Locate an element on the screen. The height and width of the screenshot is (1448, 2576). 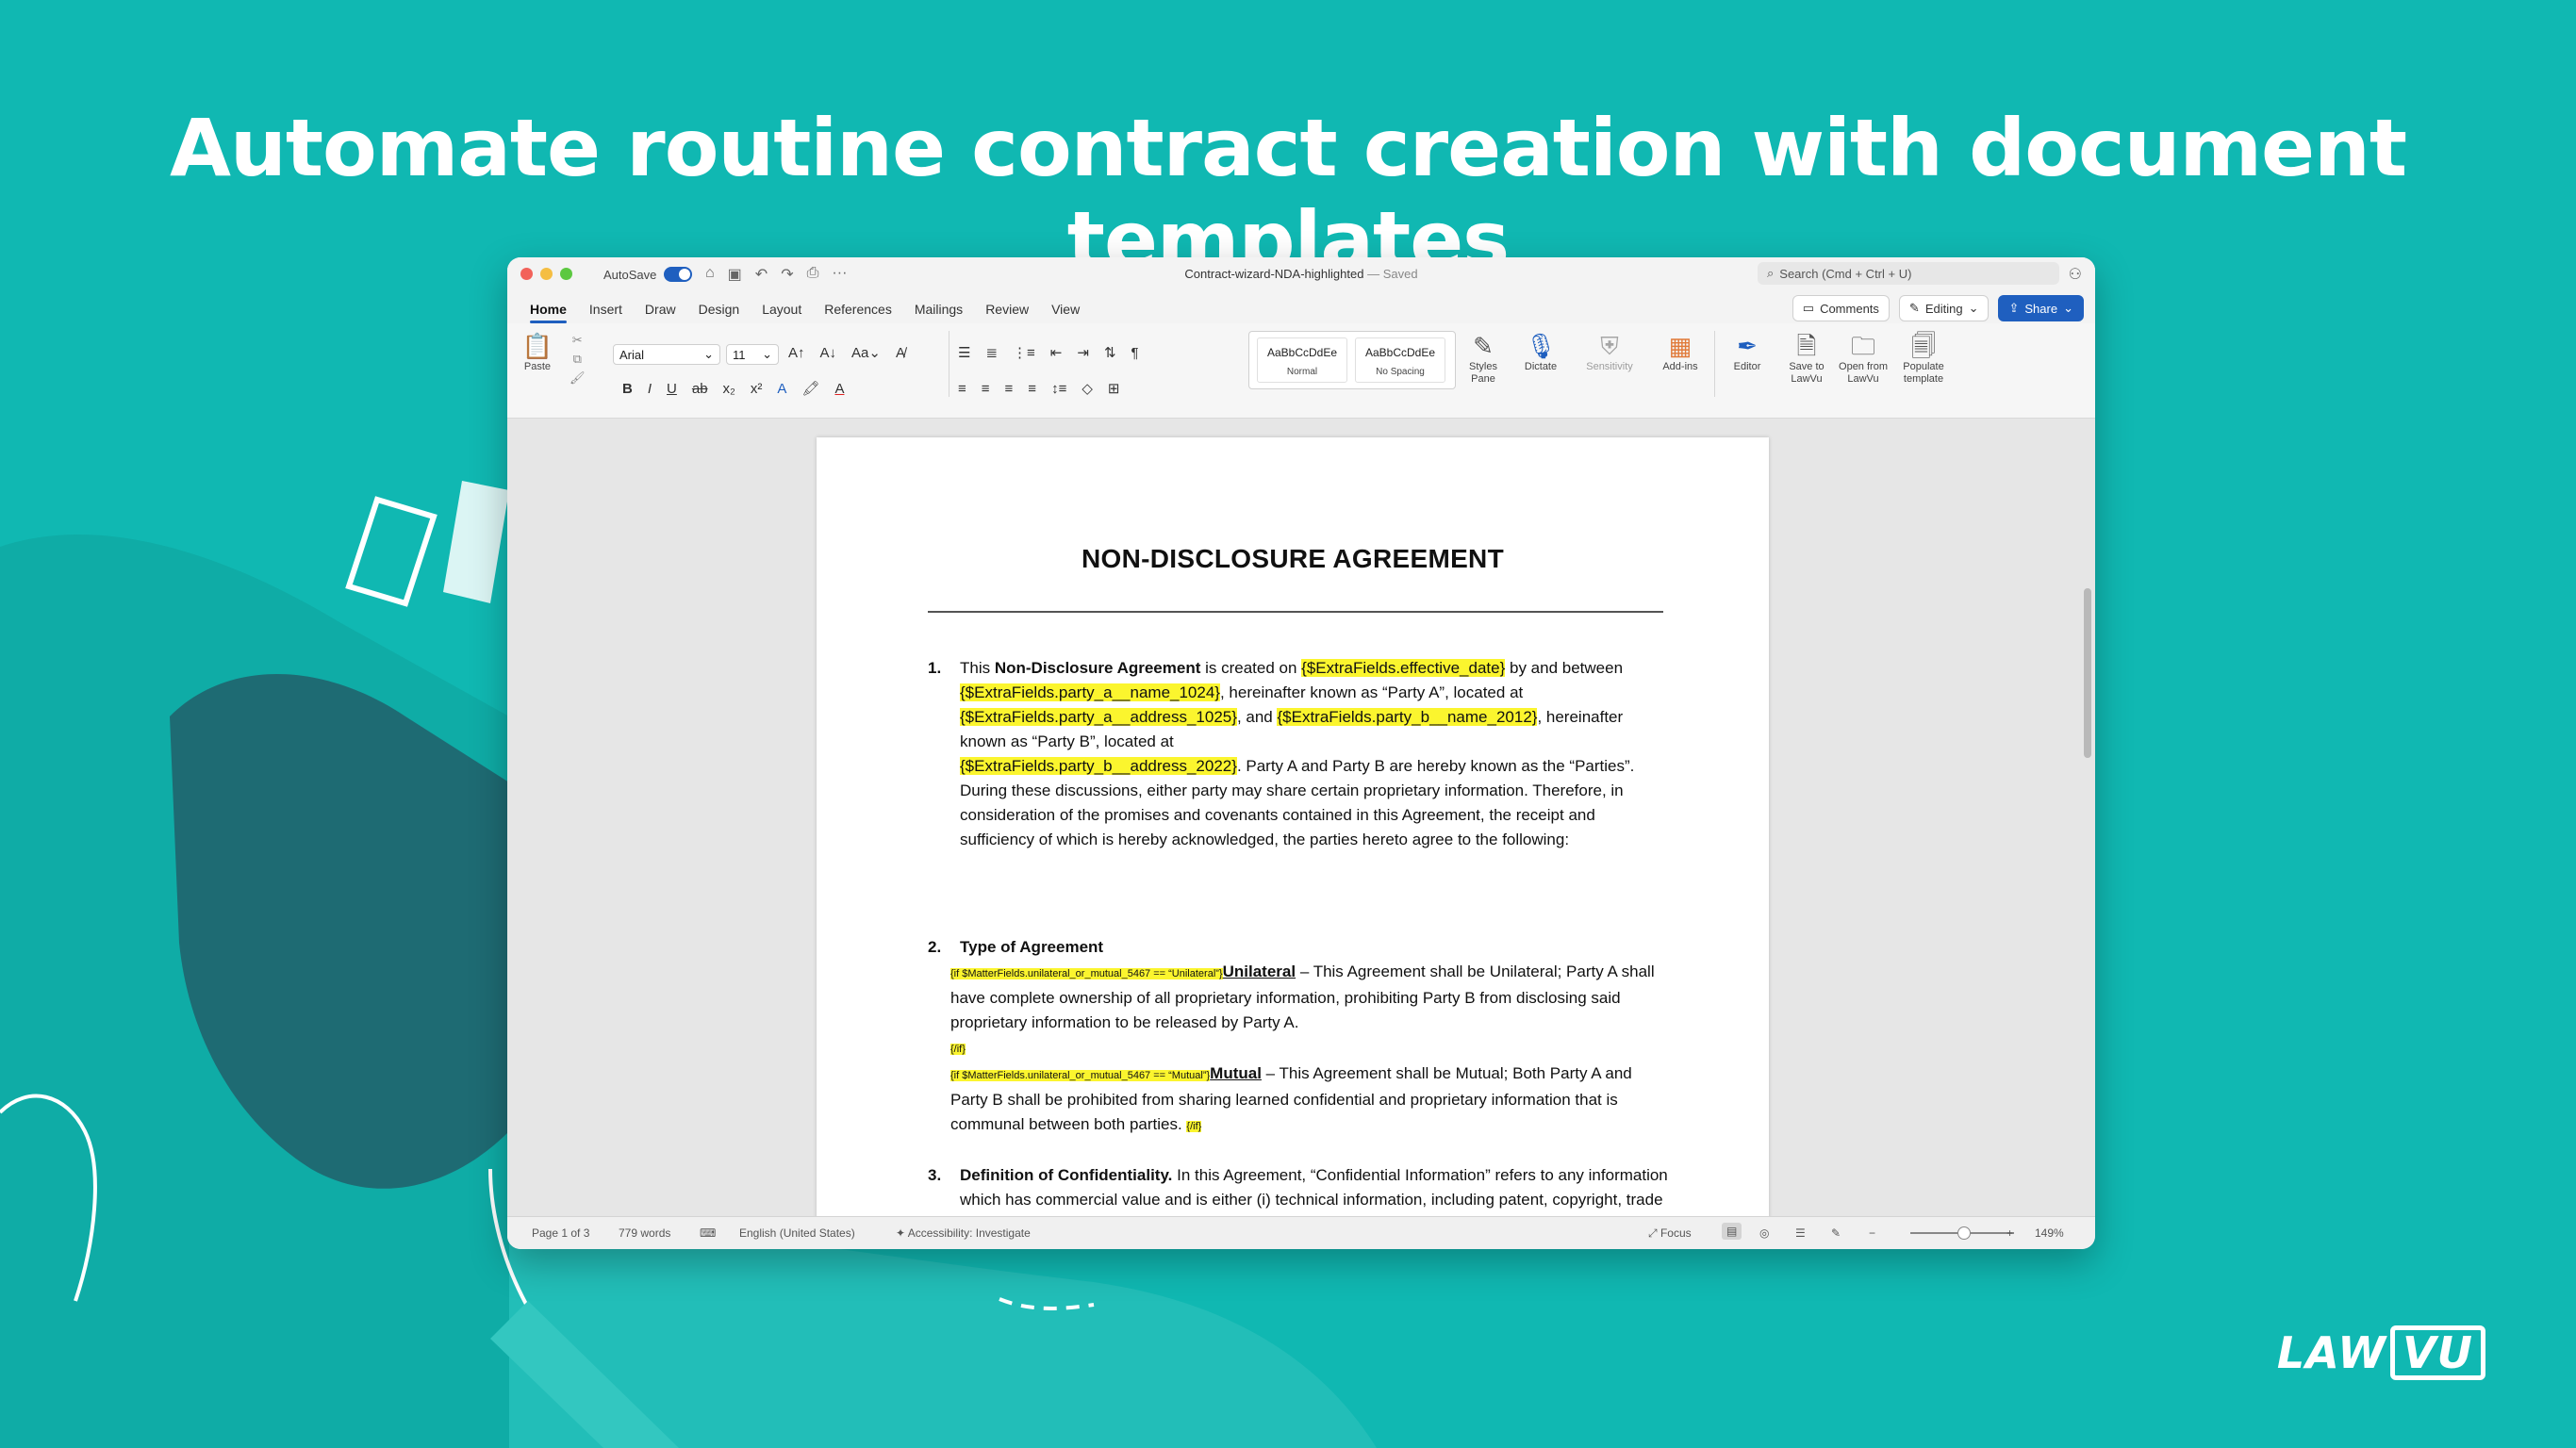
pilcrow-icon: ¶ is located at coordinates (1135, 353).